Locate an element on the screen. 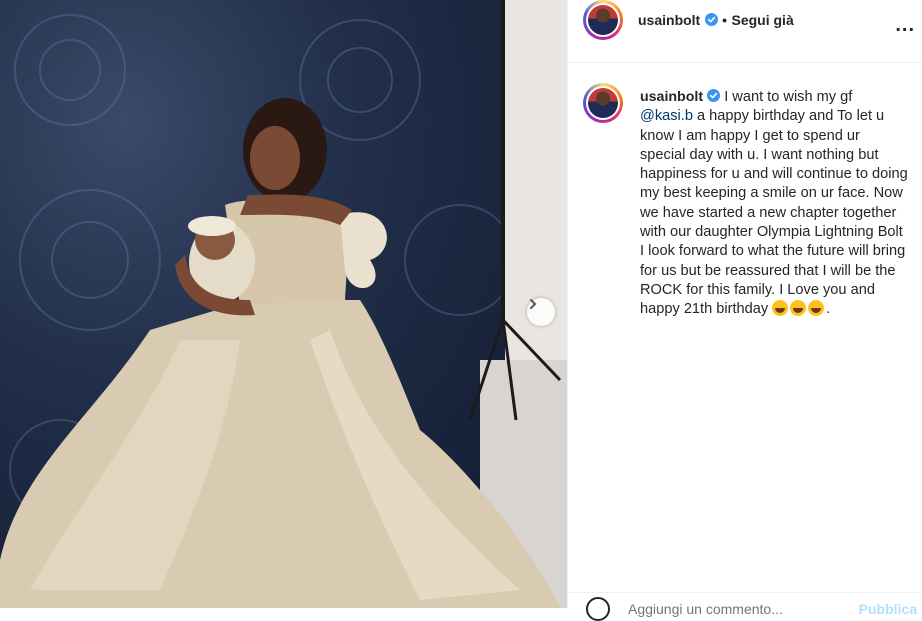  caption-trailing: . is located at coordinates (828, 309).